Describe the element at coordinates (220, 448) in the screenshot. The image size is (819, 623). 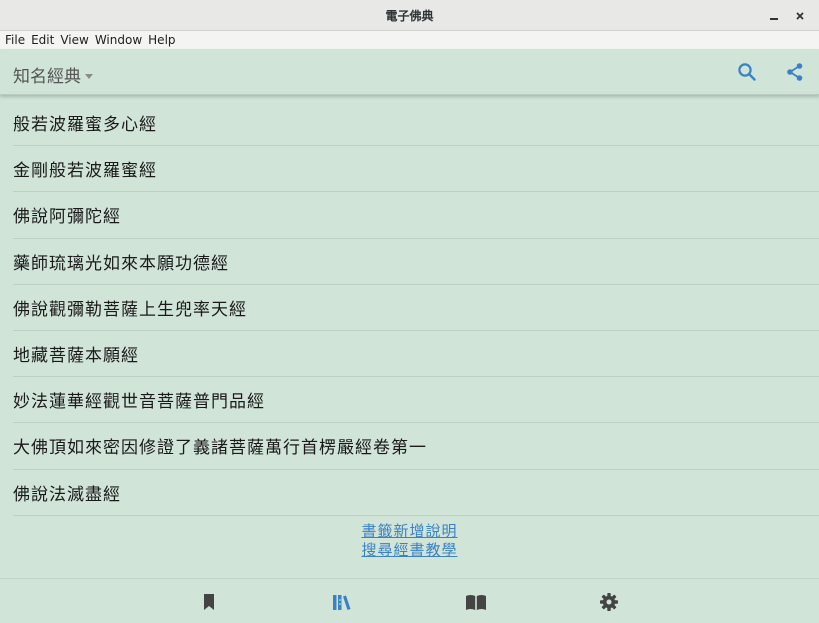
I see `sutra-title: 大佛頂如來密因修證了義諸菩薩萬行首楞嚴經卷第一` at that location.